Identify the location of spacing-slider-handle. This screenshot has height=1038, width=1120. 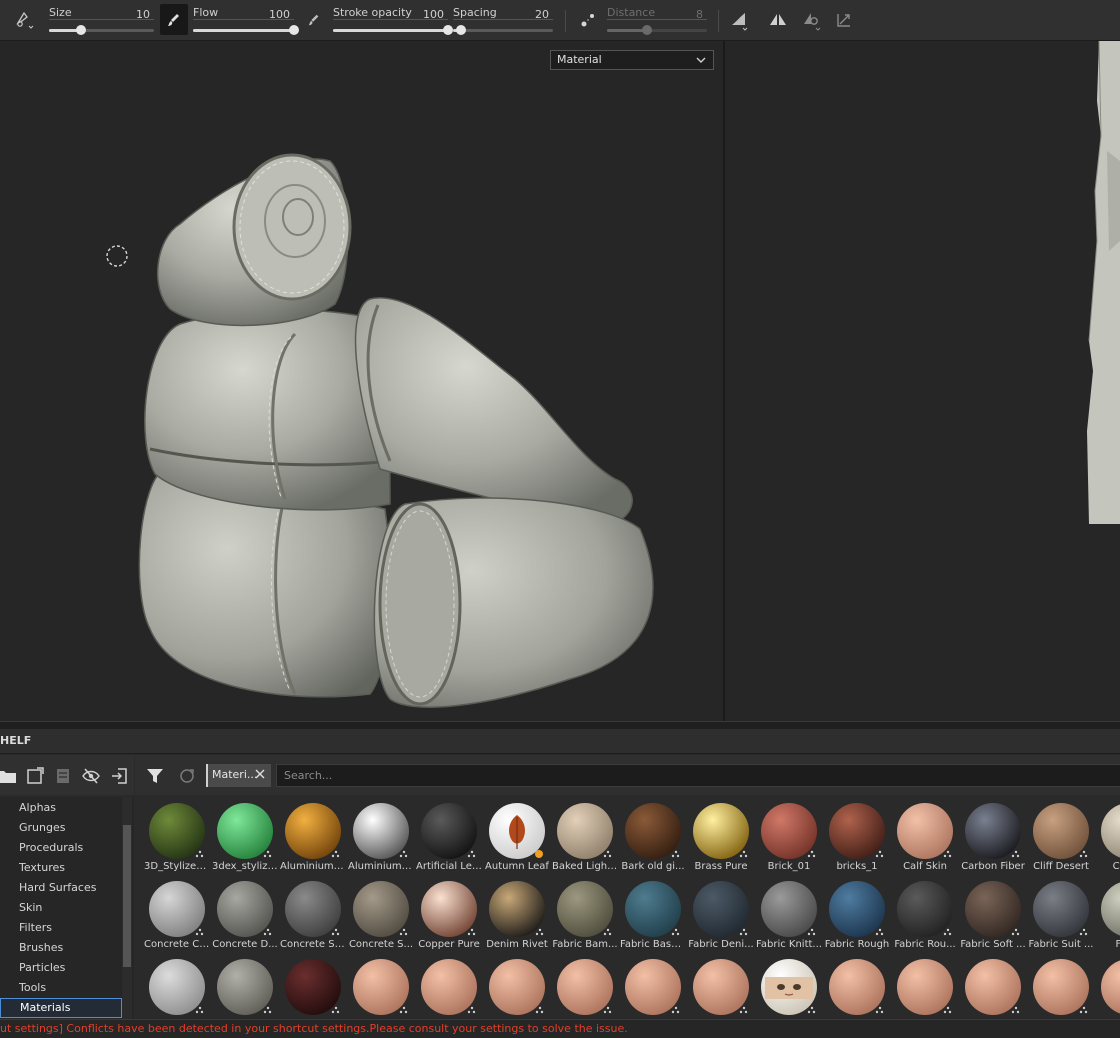
(461, 30).